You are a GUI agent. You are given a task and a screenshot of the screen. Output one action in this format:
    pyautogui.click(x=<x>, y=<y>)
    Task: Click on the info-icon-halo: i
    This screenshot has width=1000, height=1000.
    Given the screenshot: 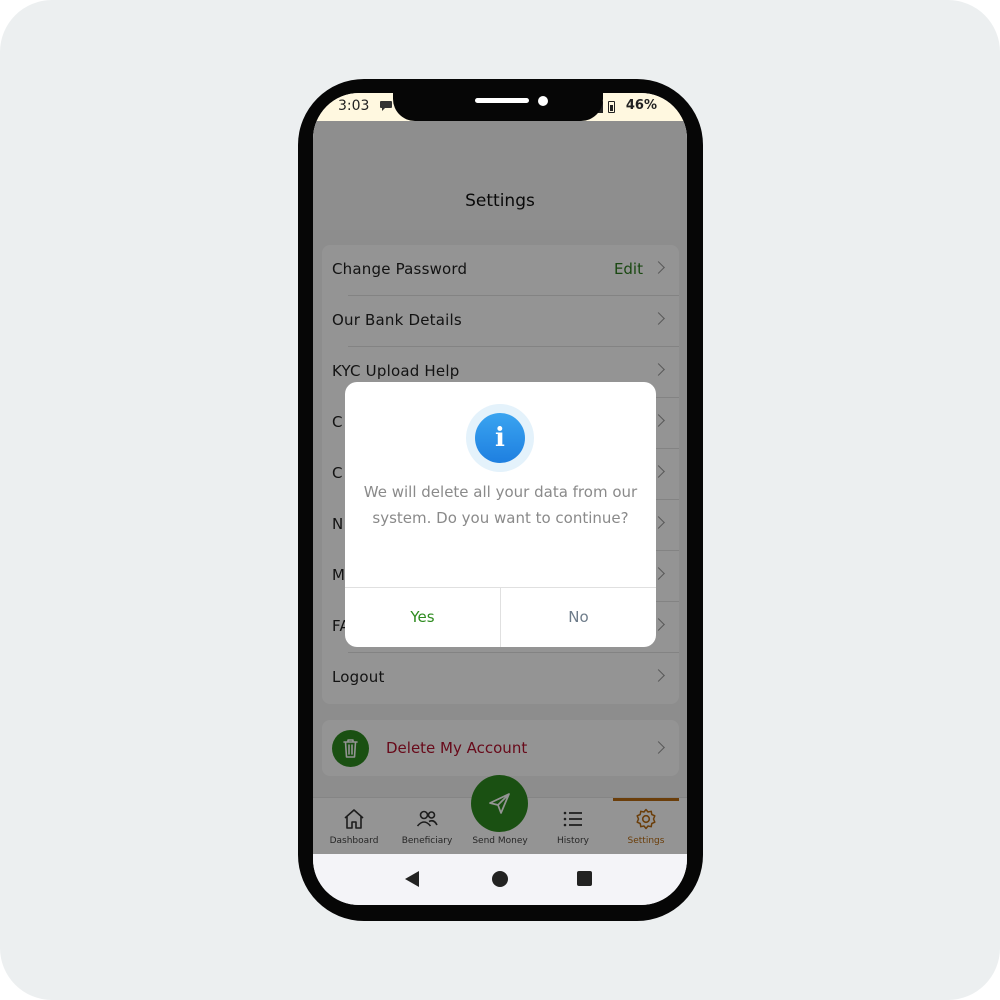 What is the action you would take?
    pyautogui.click(x=500, y=438)
    